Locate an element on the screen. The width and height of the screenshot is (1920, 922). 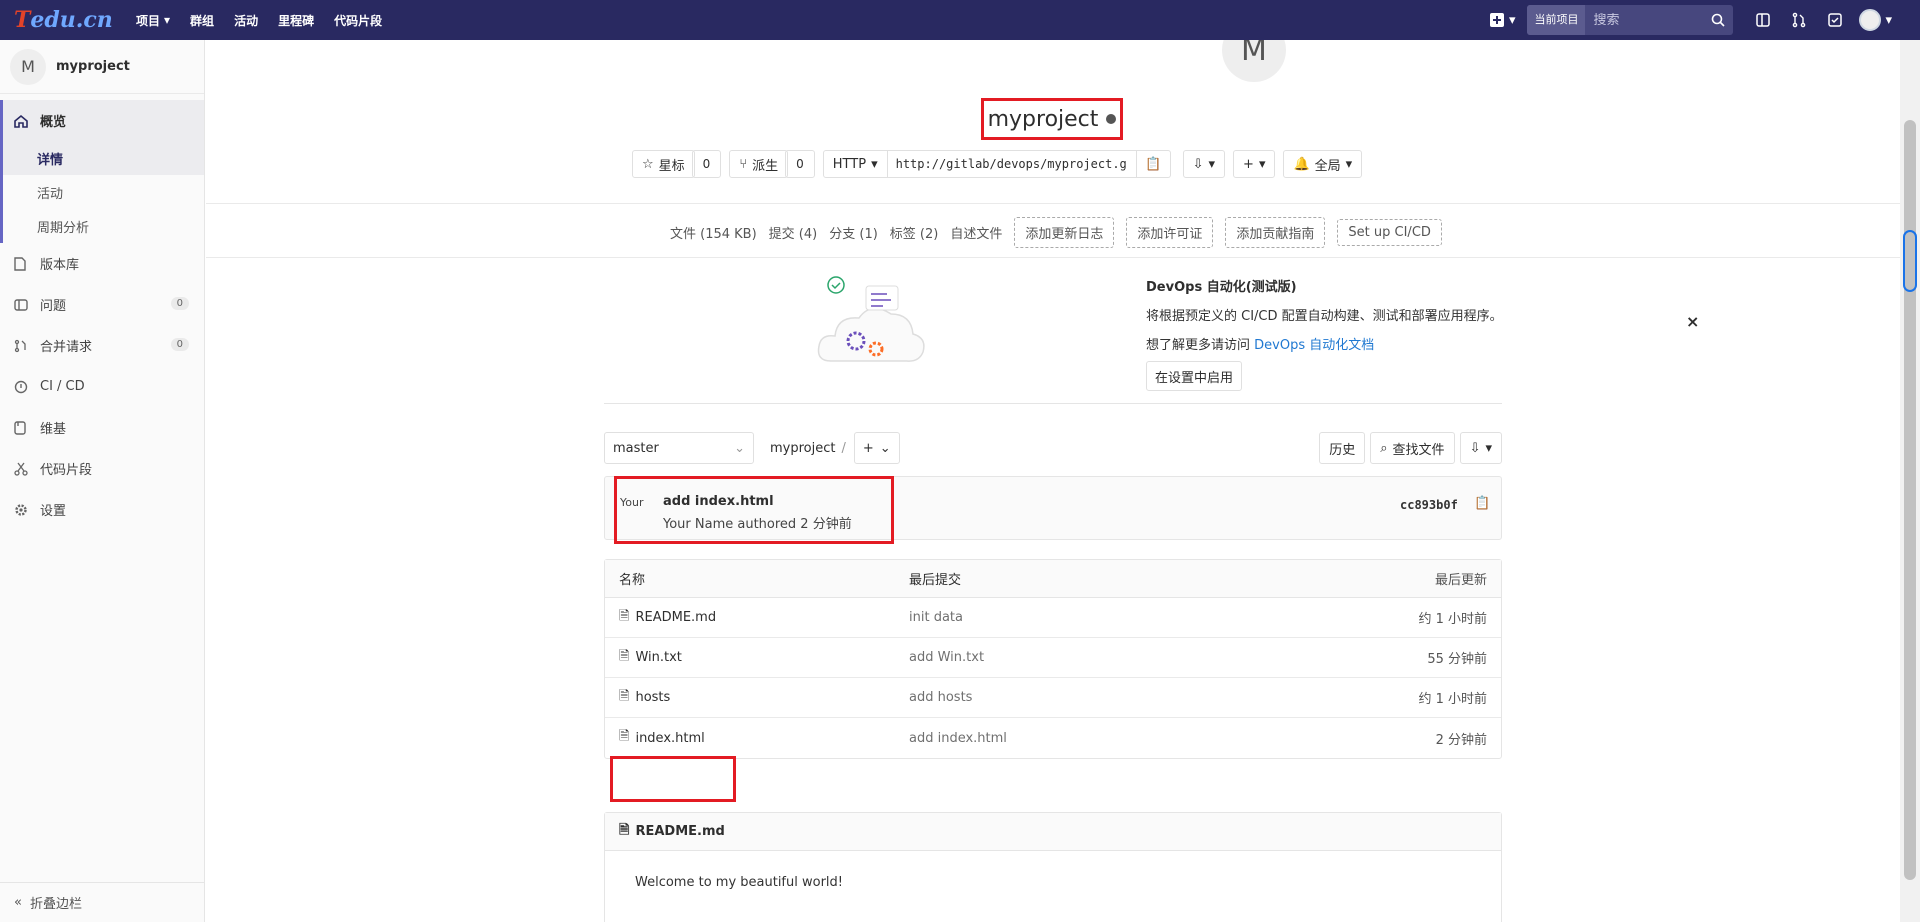
last-commit-message: add index.html is located at coordinates (1105, 738).